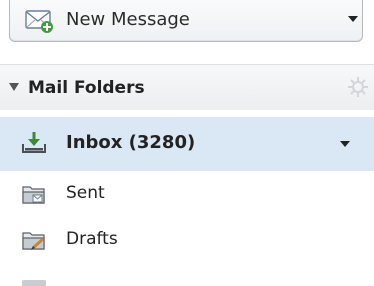 This screenshot has width=374, height=286. I want to click on inbox-download-icon, so click(34, 143).